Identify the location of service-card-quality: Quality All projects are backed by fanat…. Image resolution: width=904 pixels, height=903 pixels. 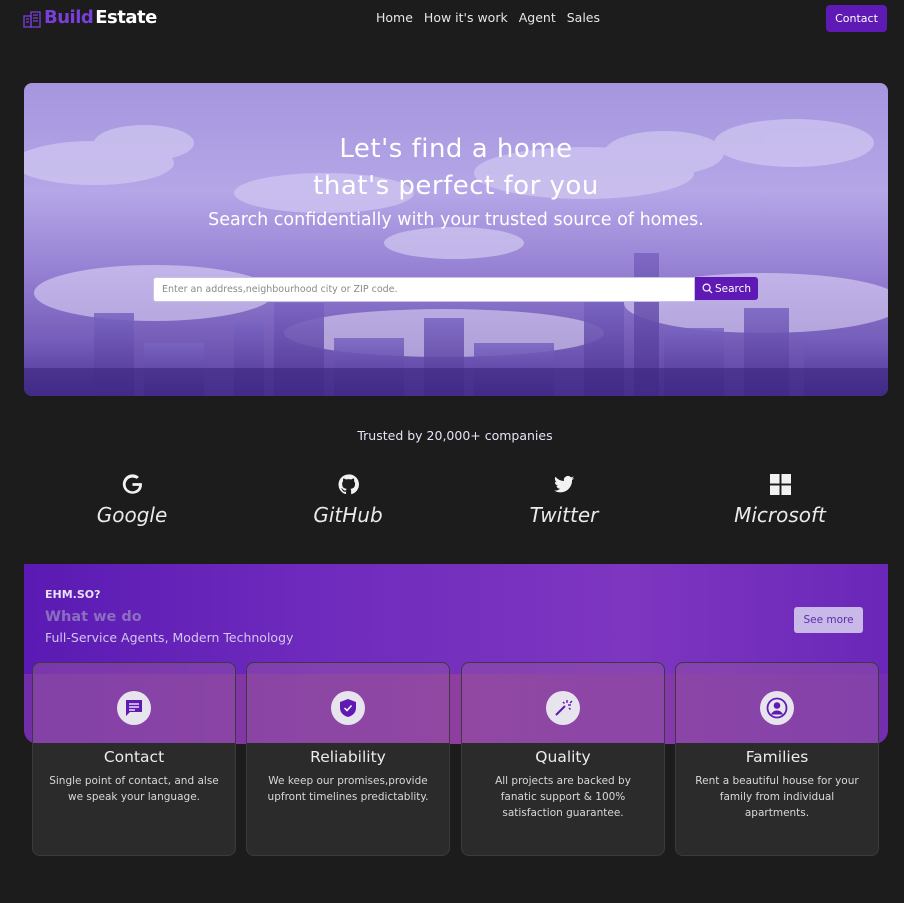
(563, 759).